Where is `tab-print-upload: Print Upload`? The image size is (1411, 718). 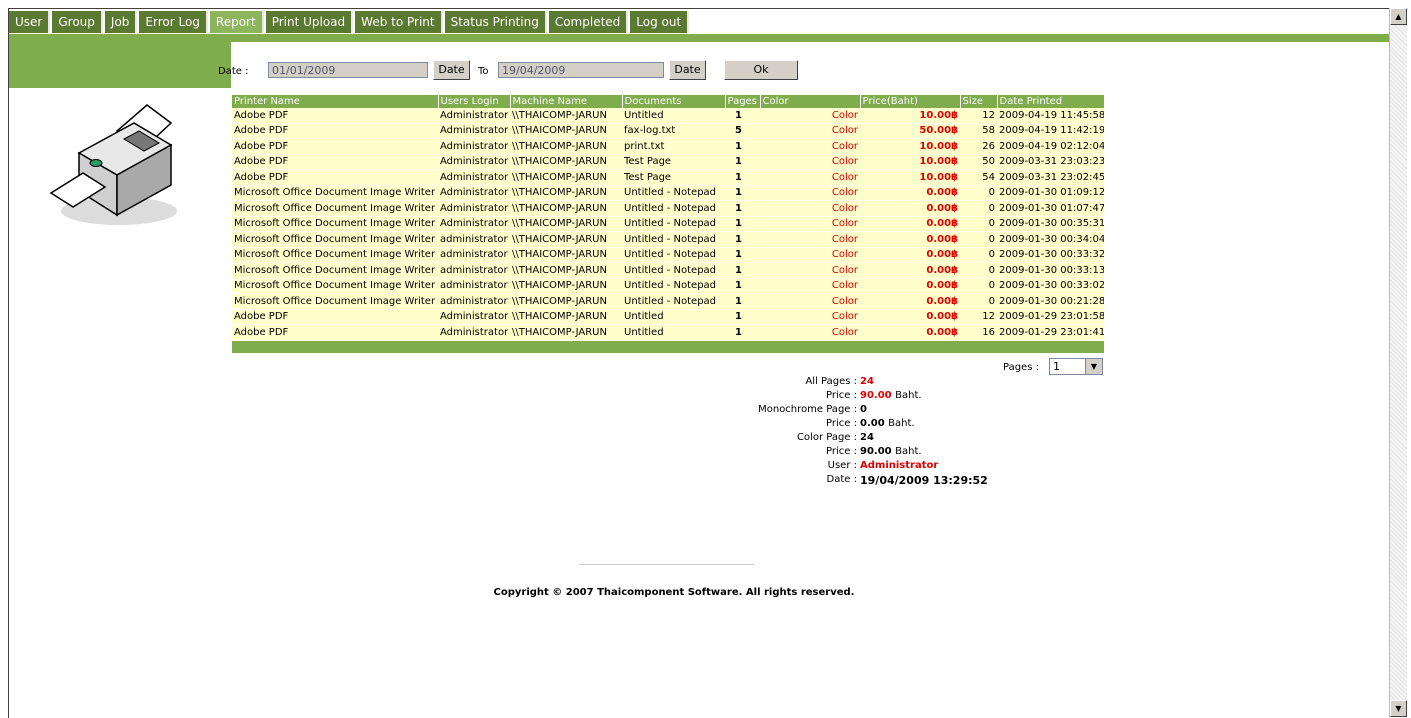 tab-print-upload: Print Upload is located at coordinates (309, 22).